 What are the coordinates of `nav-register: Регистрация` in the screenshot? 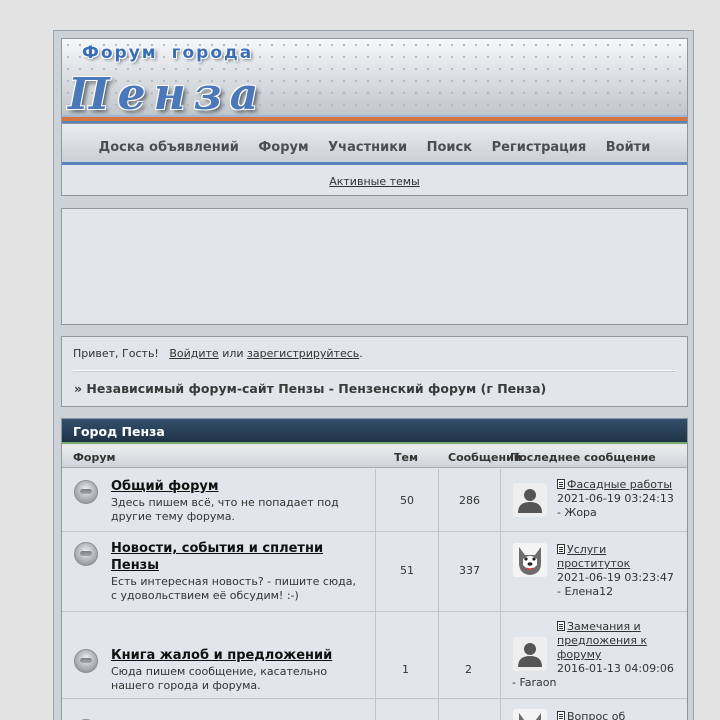 It's located at (539, 147).